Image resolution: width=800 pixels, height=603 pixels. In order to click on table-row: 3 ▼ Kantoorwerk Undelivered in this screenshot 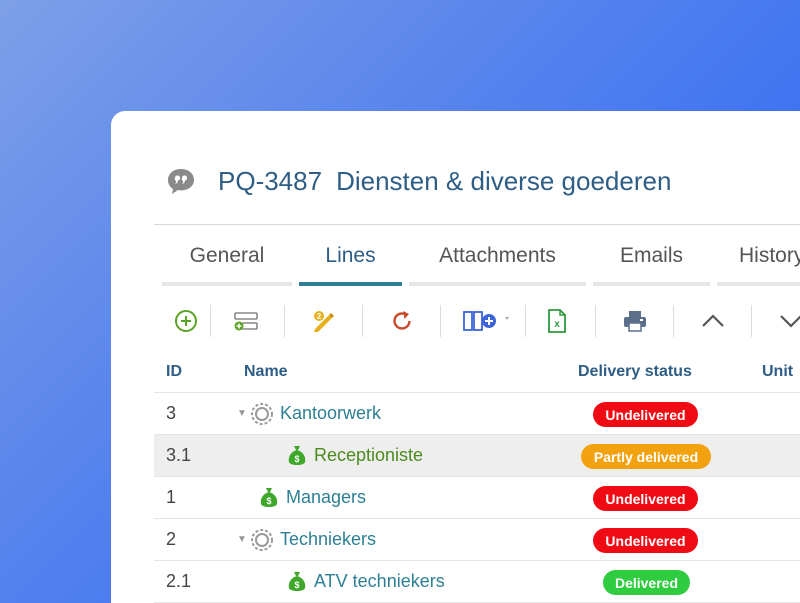, I will do `click(477, 414)`.